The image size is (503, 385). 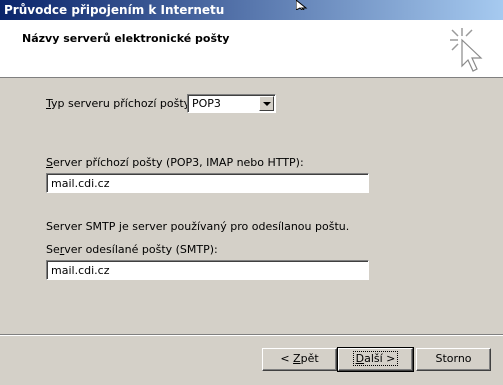 What do you see at coordinates (126, 38) in the screenshot?
I see `page-title: Názvy serverů elektronické pošty` at bounding box center [126, 38].